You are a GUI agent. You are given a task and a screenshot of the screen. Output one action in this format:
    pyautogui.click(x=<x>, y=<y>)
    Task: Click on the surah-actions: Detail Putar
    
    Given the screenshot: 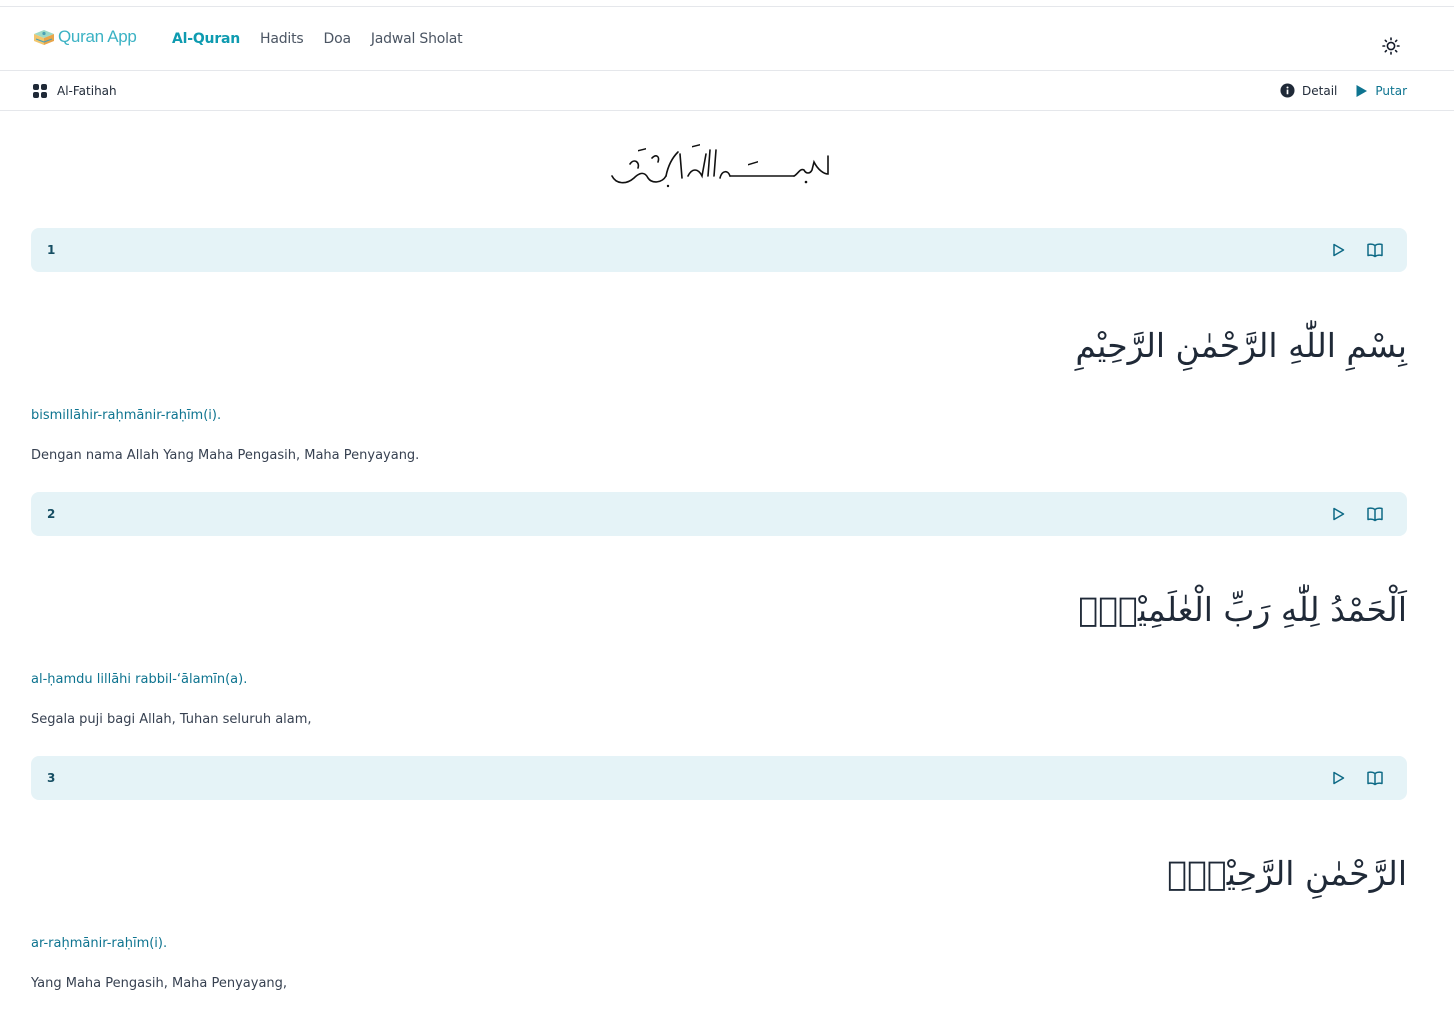 What is the action you would take?
    pyautogui.click(x=1343, y=90)
    